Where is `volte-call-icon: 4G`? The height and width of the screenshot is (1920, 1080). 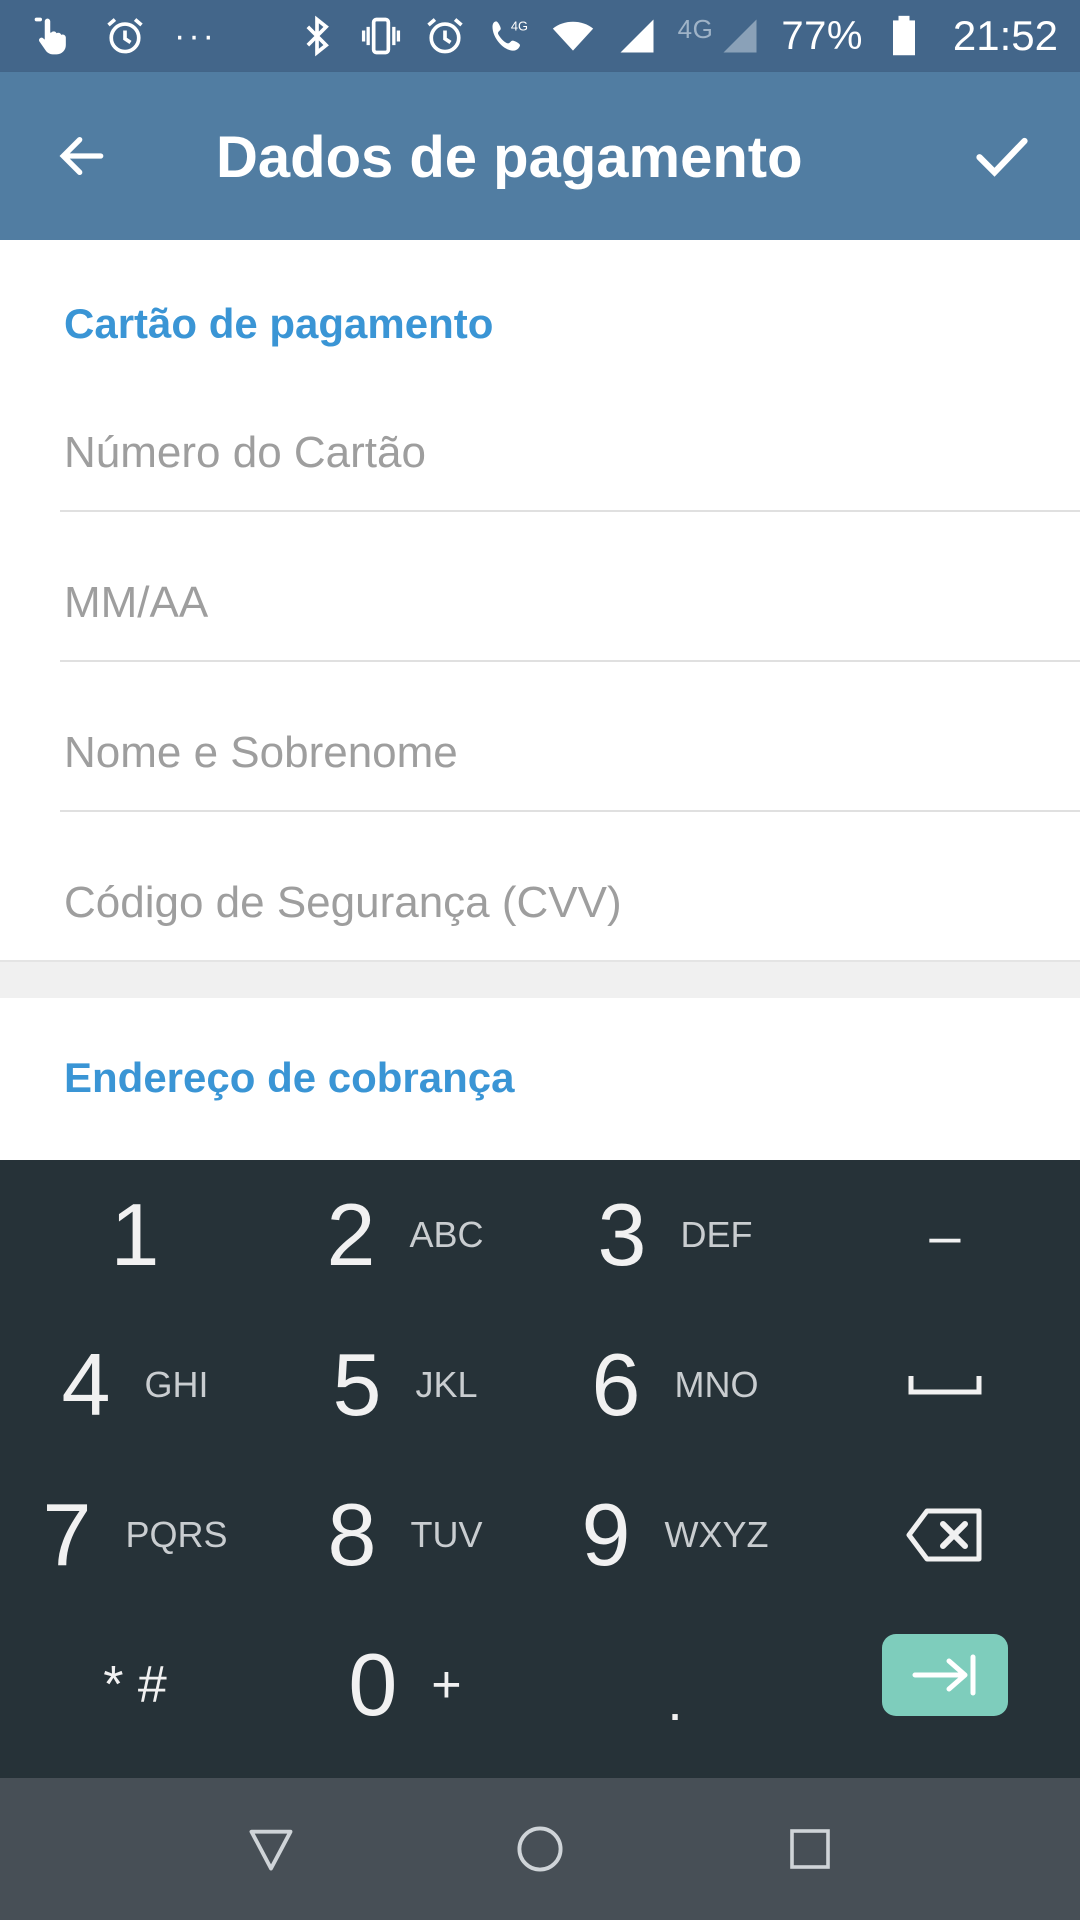
volte-call-icon: 4G is located at coordinates (509, 36).